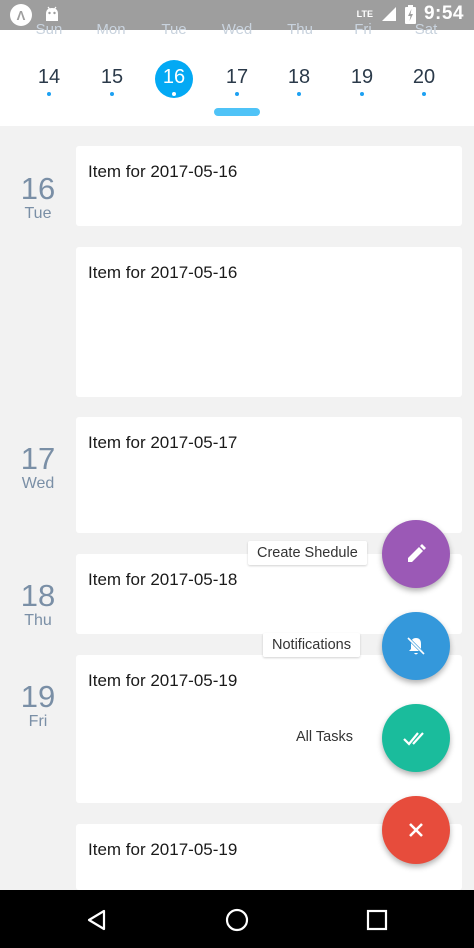 The image size is (474, 948). I want to click on agenda-item-text: Item for 2017-05-17, so click(163, 442).